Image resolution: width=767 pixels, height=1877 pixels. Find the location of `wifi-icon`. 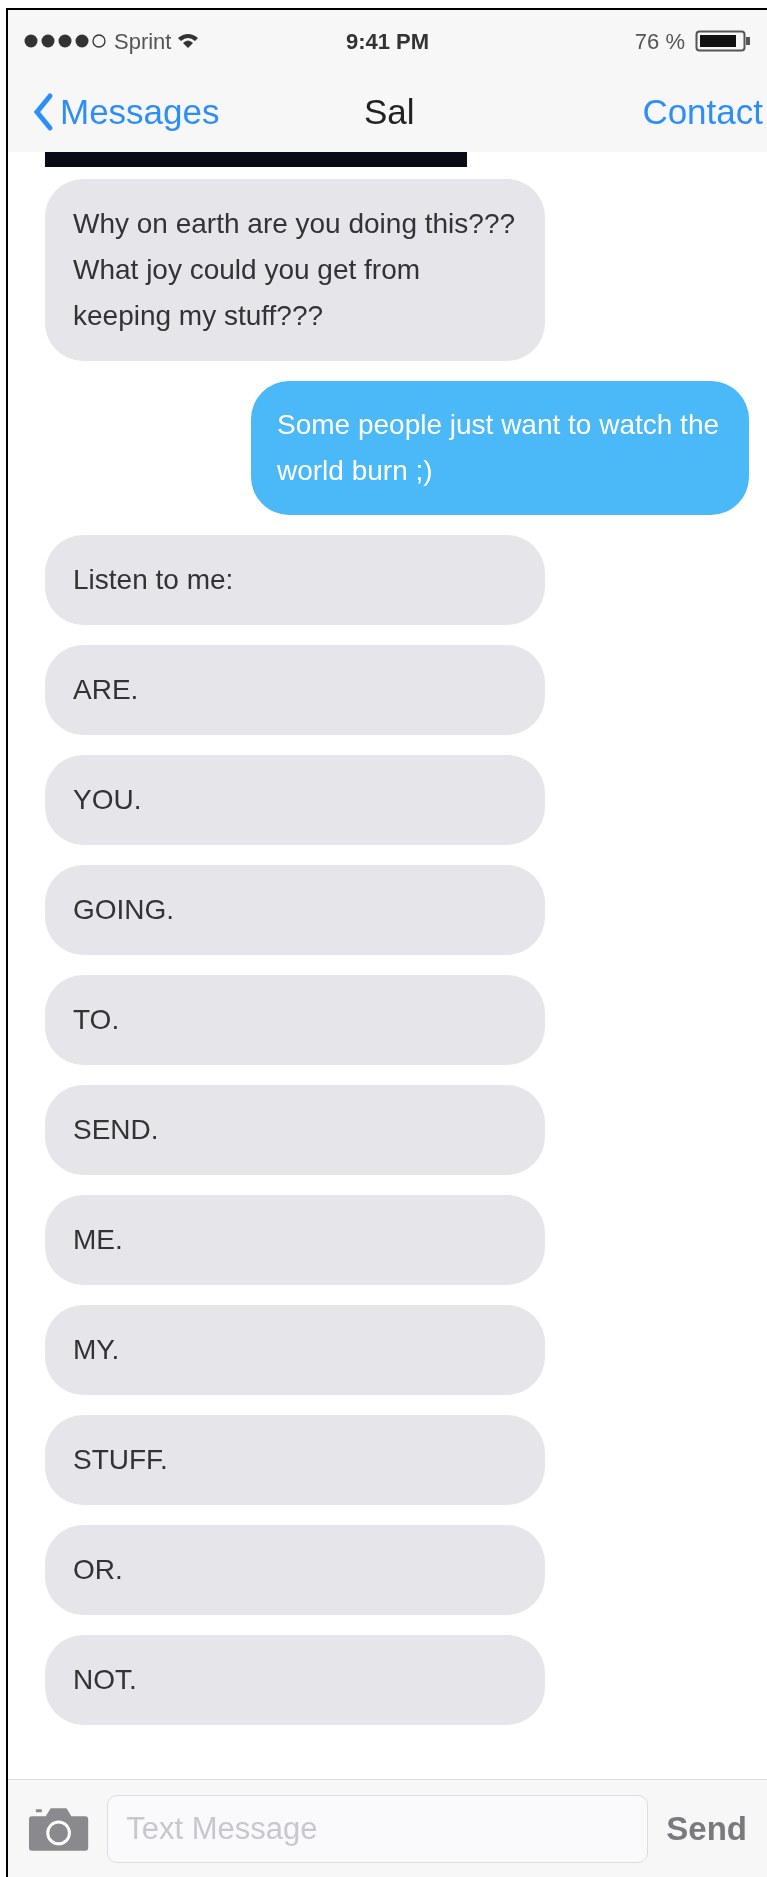

wifi-icon is located at coordinates (188, 41).